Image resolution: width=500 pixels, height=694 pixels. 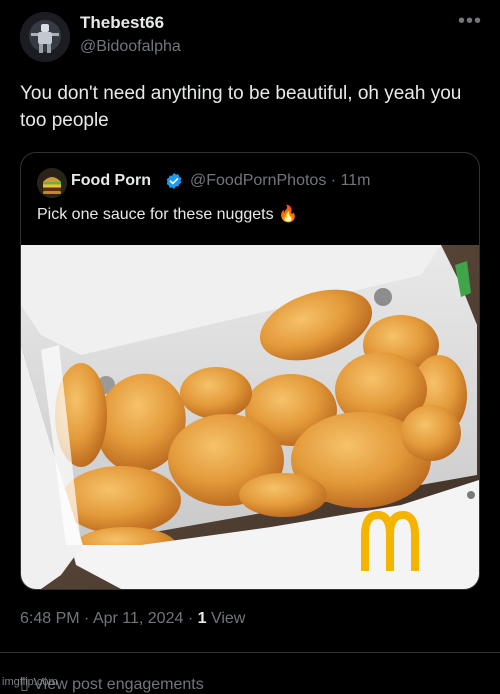 I want to click on burger-avatar-icon, so click(x=52, y=183).